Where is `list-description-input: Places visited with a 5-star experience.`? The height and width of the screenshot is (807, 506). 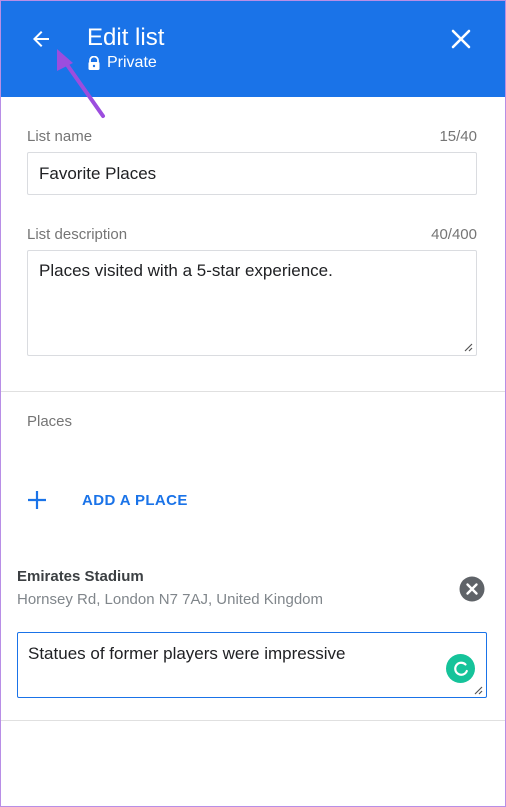 list-description-input: Places visited with a 5-star experience. is located at coordinates (252, 303).